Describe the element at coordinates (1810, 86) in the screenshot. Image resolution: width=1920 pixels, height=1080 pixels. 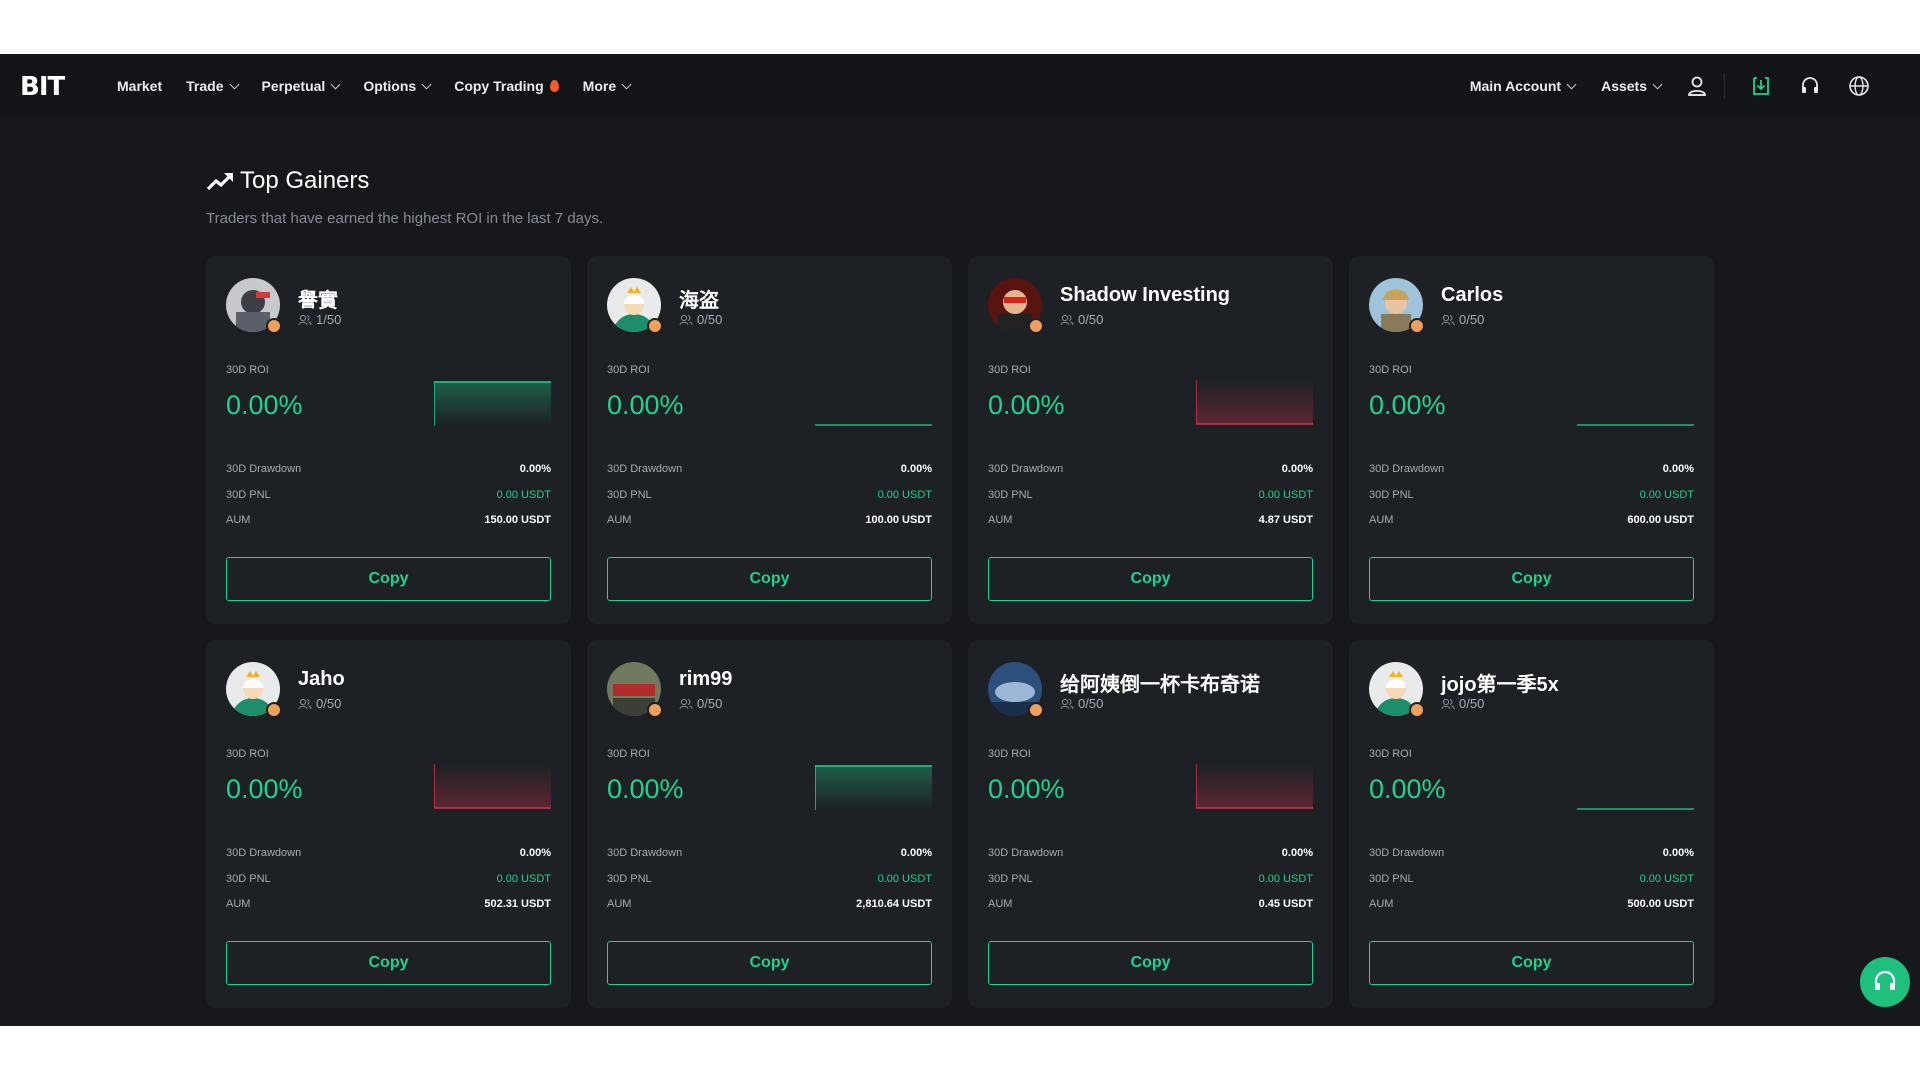
I see `headset-icon` at that location.